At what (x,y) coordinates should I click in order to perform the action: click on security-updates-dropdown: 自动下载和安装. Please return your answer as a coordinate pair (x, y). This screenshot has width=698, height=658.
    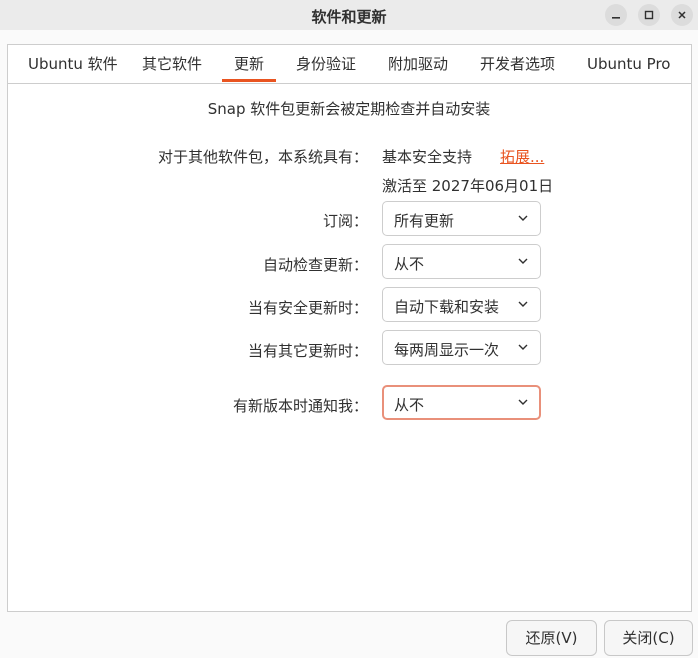
    Looking at the image, I should click on (461, 304).